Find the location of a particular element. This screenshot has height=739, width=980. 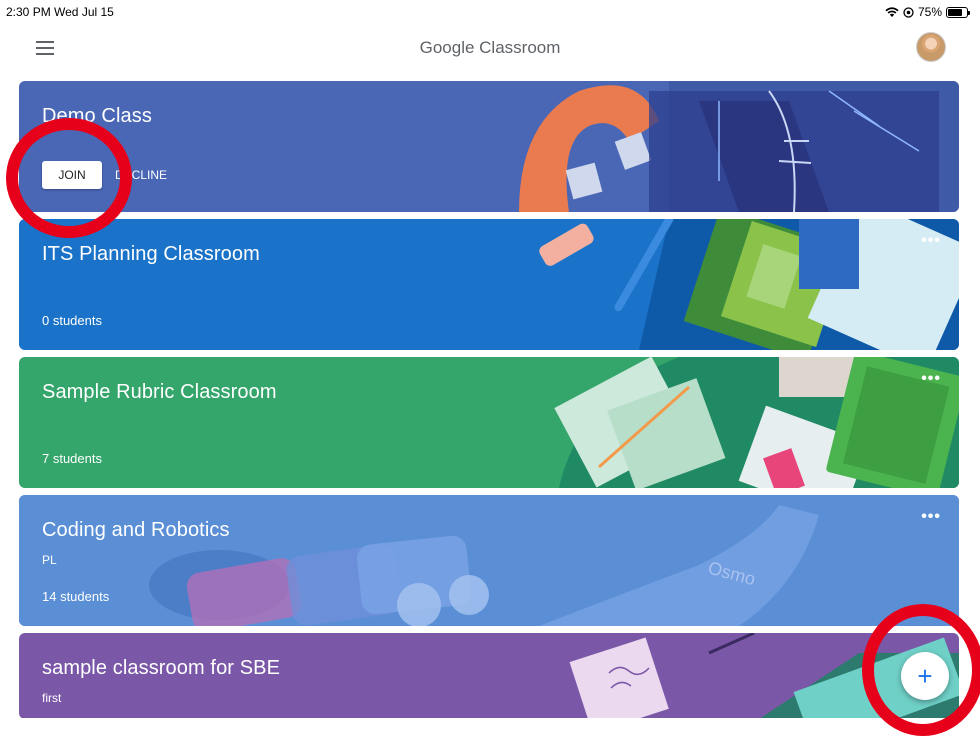

status-bar: 2:30 PM Wed Jul 15 75% is located at coordinates (490, 12).